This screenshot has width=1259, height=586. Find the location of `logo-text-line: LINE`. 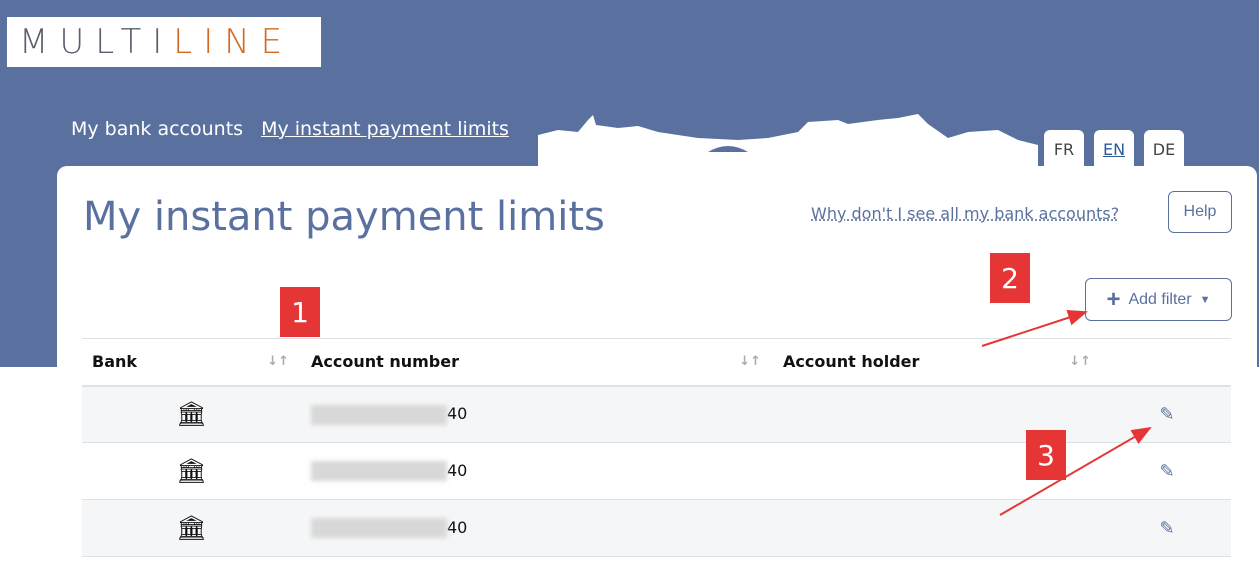

logo-text-line: LINE is located at coordinates (233, 42).